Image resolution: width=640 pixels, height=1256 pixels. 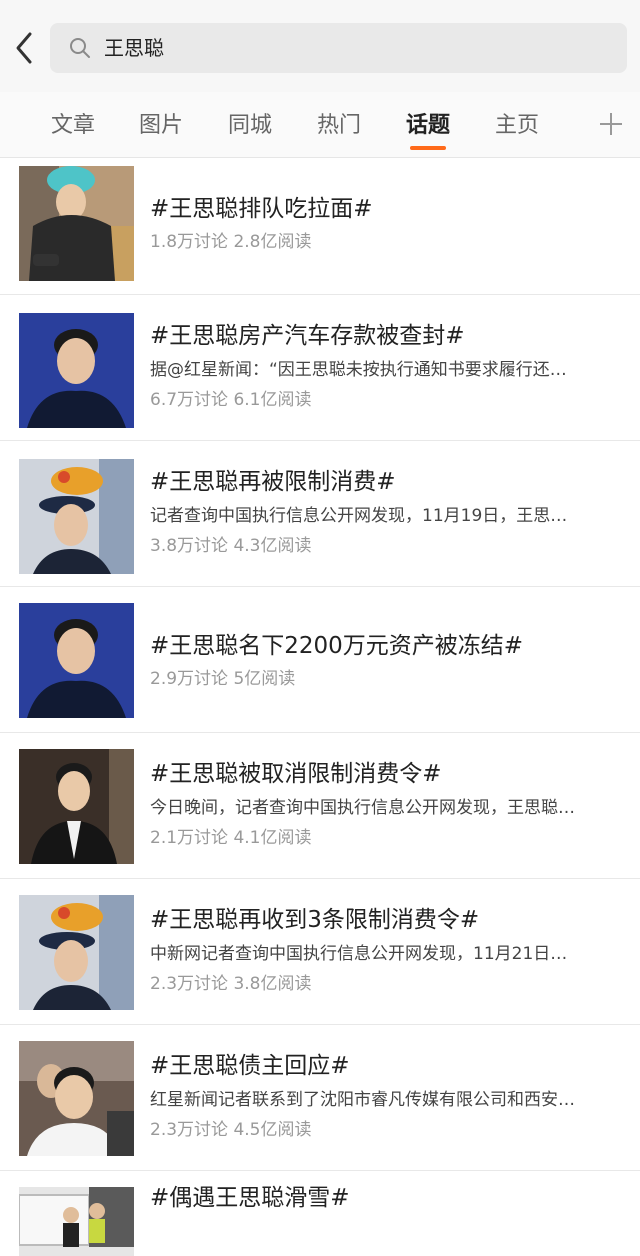 I want to click on plus-icon, so click(x=611, y=124).